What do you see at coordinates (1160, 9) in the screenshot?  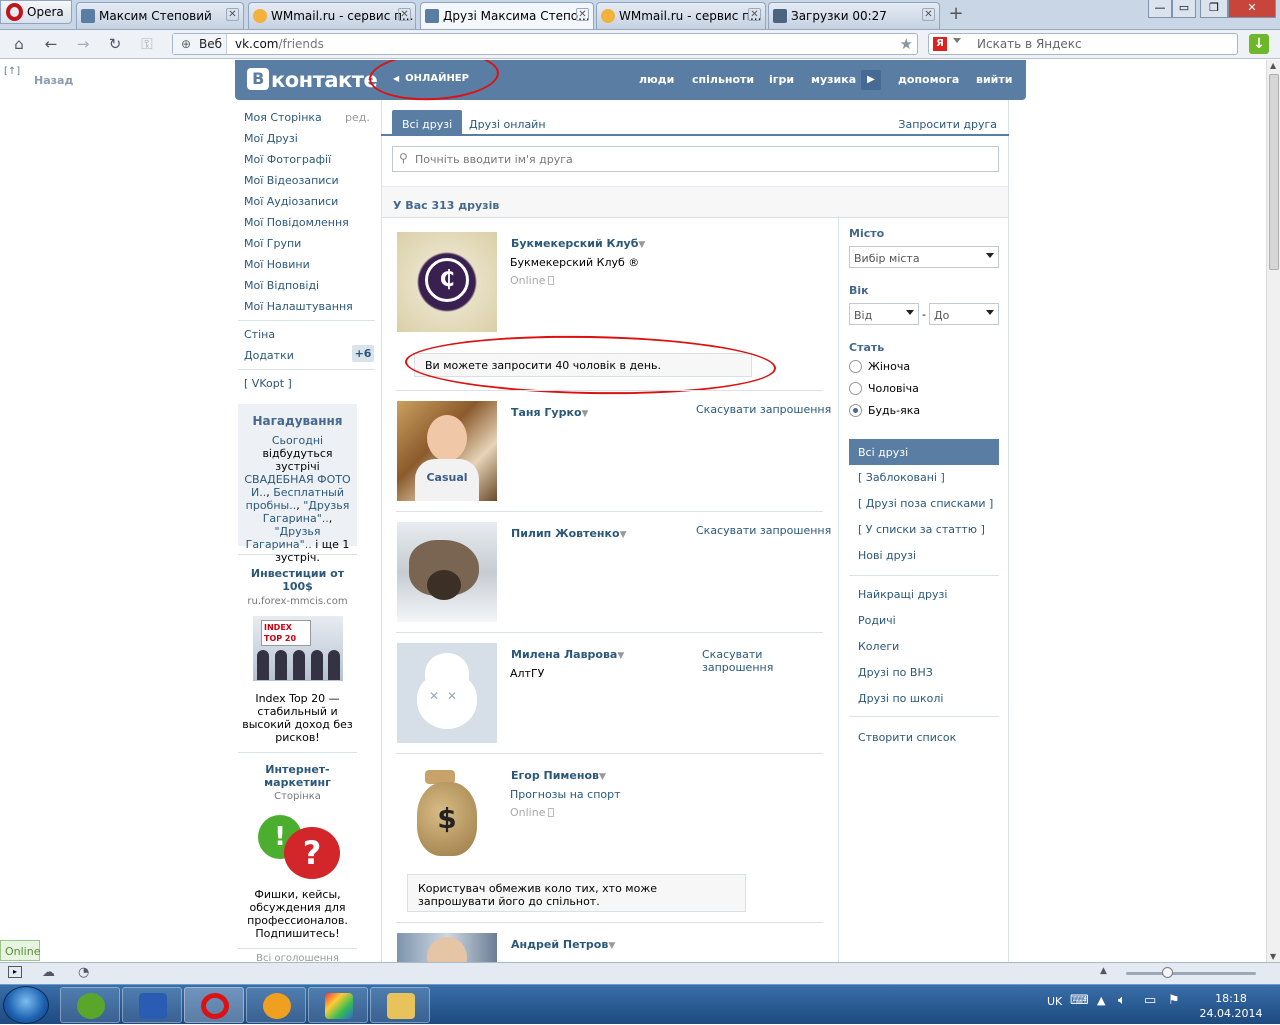 I see `minimize-icon: —` at bounding box center [1160, 9].